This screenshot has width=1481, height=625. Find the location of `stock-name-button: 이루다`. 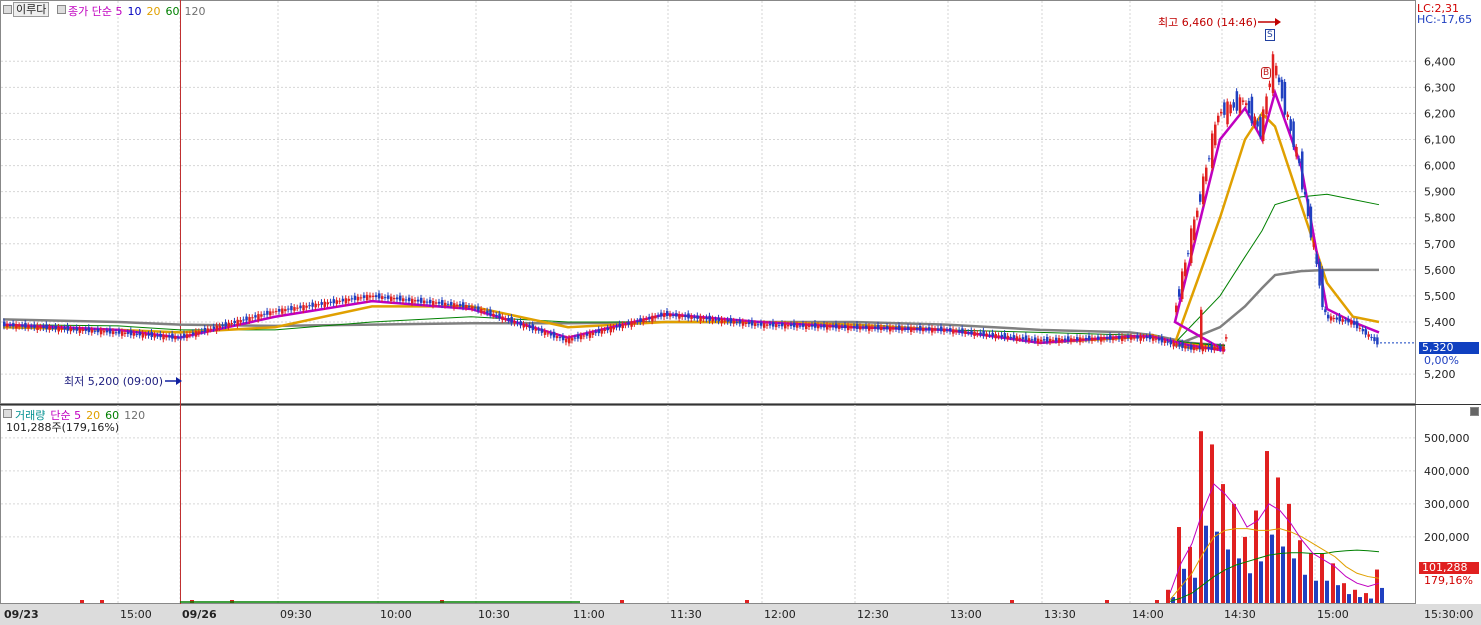

stock-name-button: 이루다 is located at coordinates (31, 9).